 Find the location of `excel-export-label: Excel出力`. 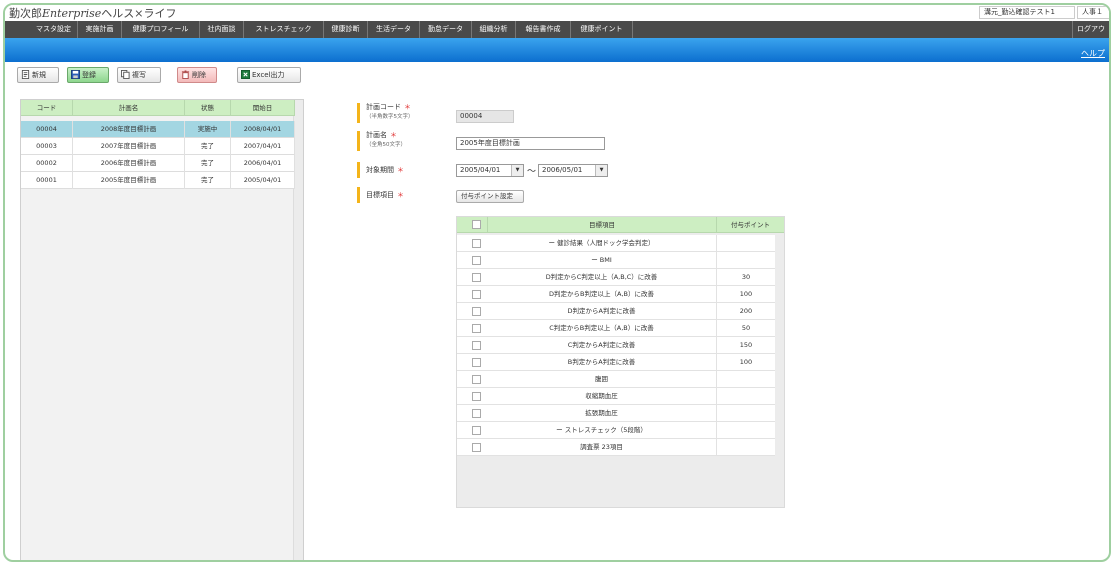

excel-export-label: Excel出力 is located at coordinates (268, 75).